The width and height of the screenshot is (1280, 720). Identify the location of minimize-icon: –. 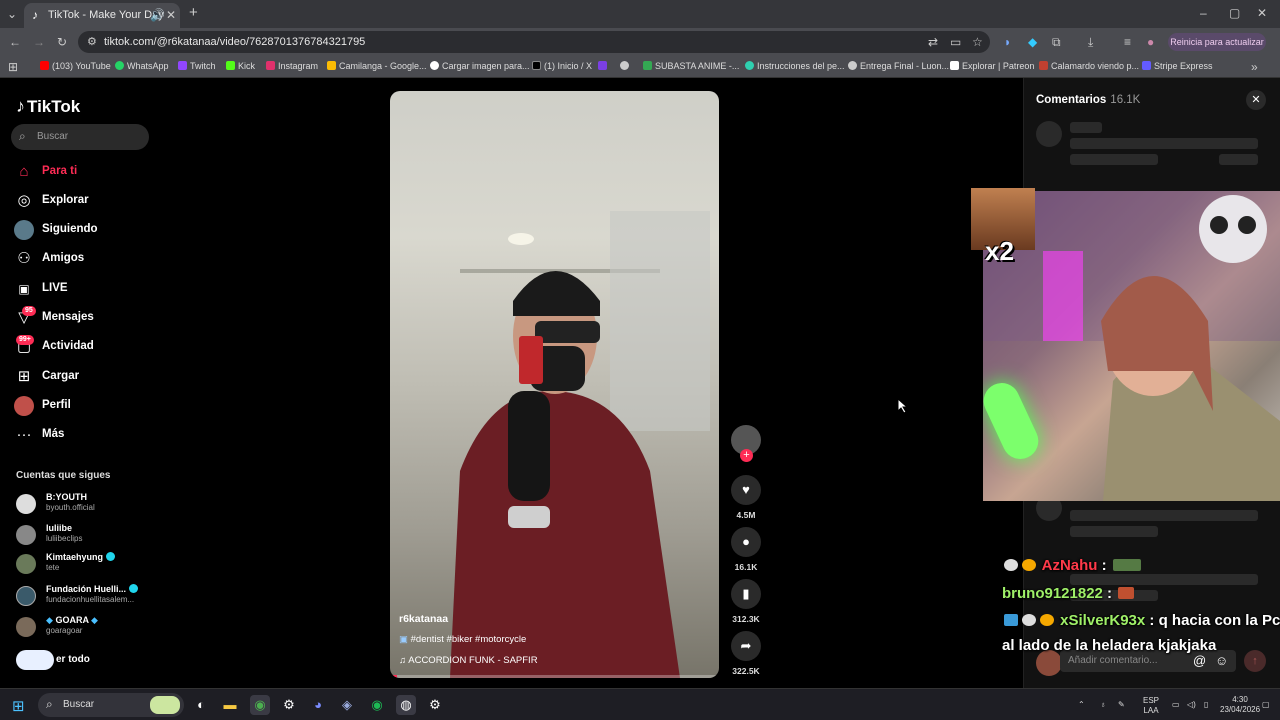
(1203, 13).